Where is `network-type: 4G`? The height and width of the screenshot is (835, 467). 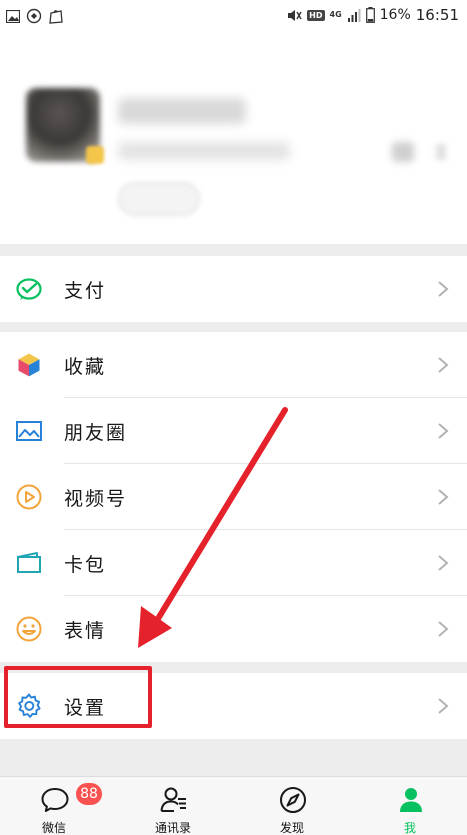
network-type: 4G is located at coordinates (335, 14).